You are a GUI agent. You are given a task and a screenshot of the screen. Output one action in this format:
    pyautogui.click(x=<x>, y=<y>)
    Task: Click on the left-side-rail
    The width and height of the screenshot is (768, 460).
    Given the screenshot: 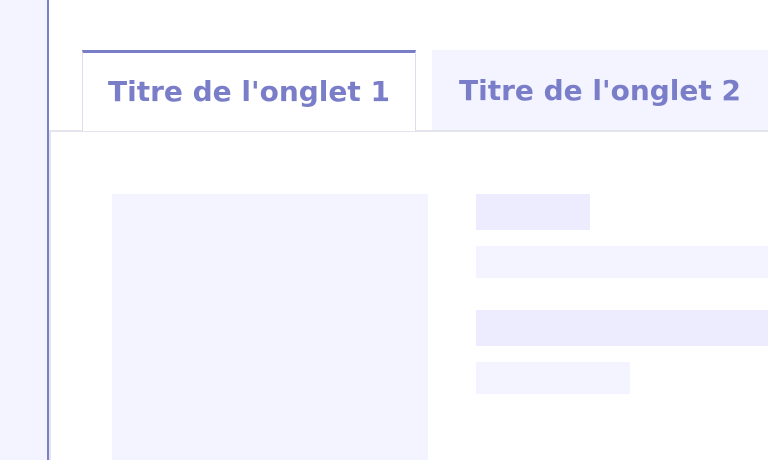 What is the action you would take?
    pyautogui.click(x=24, y=230)
    